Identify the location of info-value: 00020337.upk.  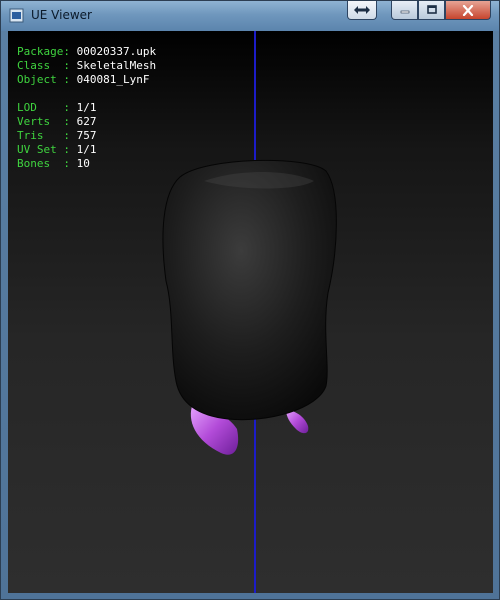
(116, 51).